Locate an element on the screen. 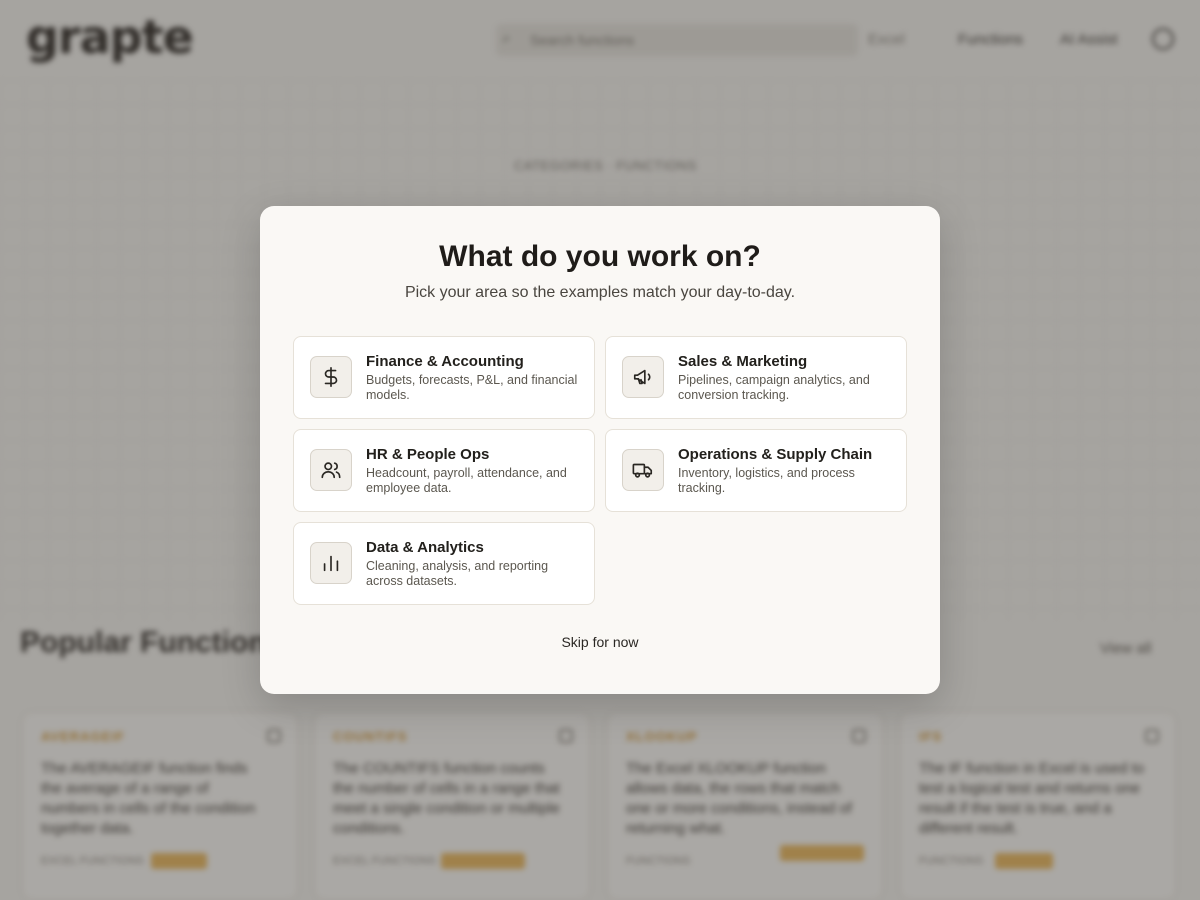 This screenshot has width=1200, height=900. option-title: HR & People Ops is located at coordinates (428, 454).